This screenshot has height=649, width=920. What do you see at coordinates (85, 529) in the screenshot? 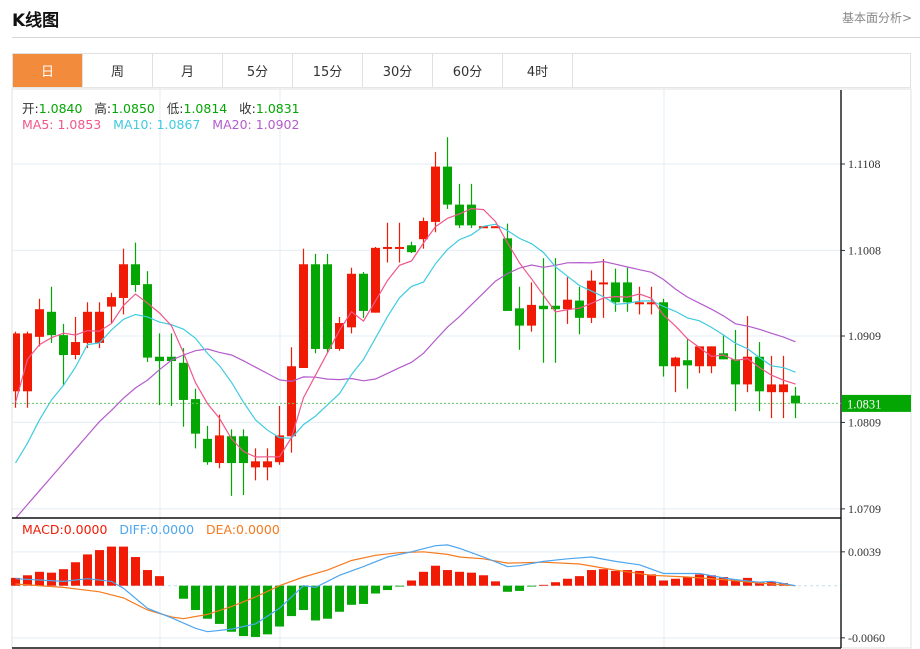
I see `macd-value: 0.0000` at bounding box center [85, 529].